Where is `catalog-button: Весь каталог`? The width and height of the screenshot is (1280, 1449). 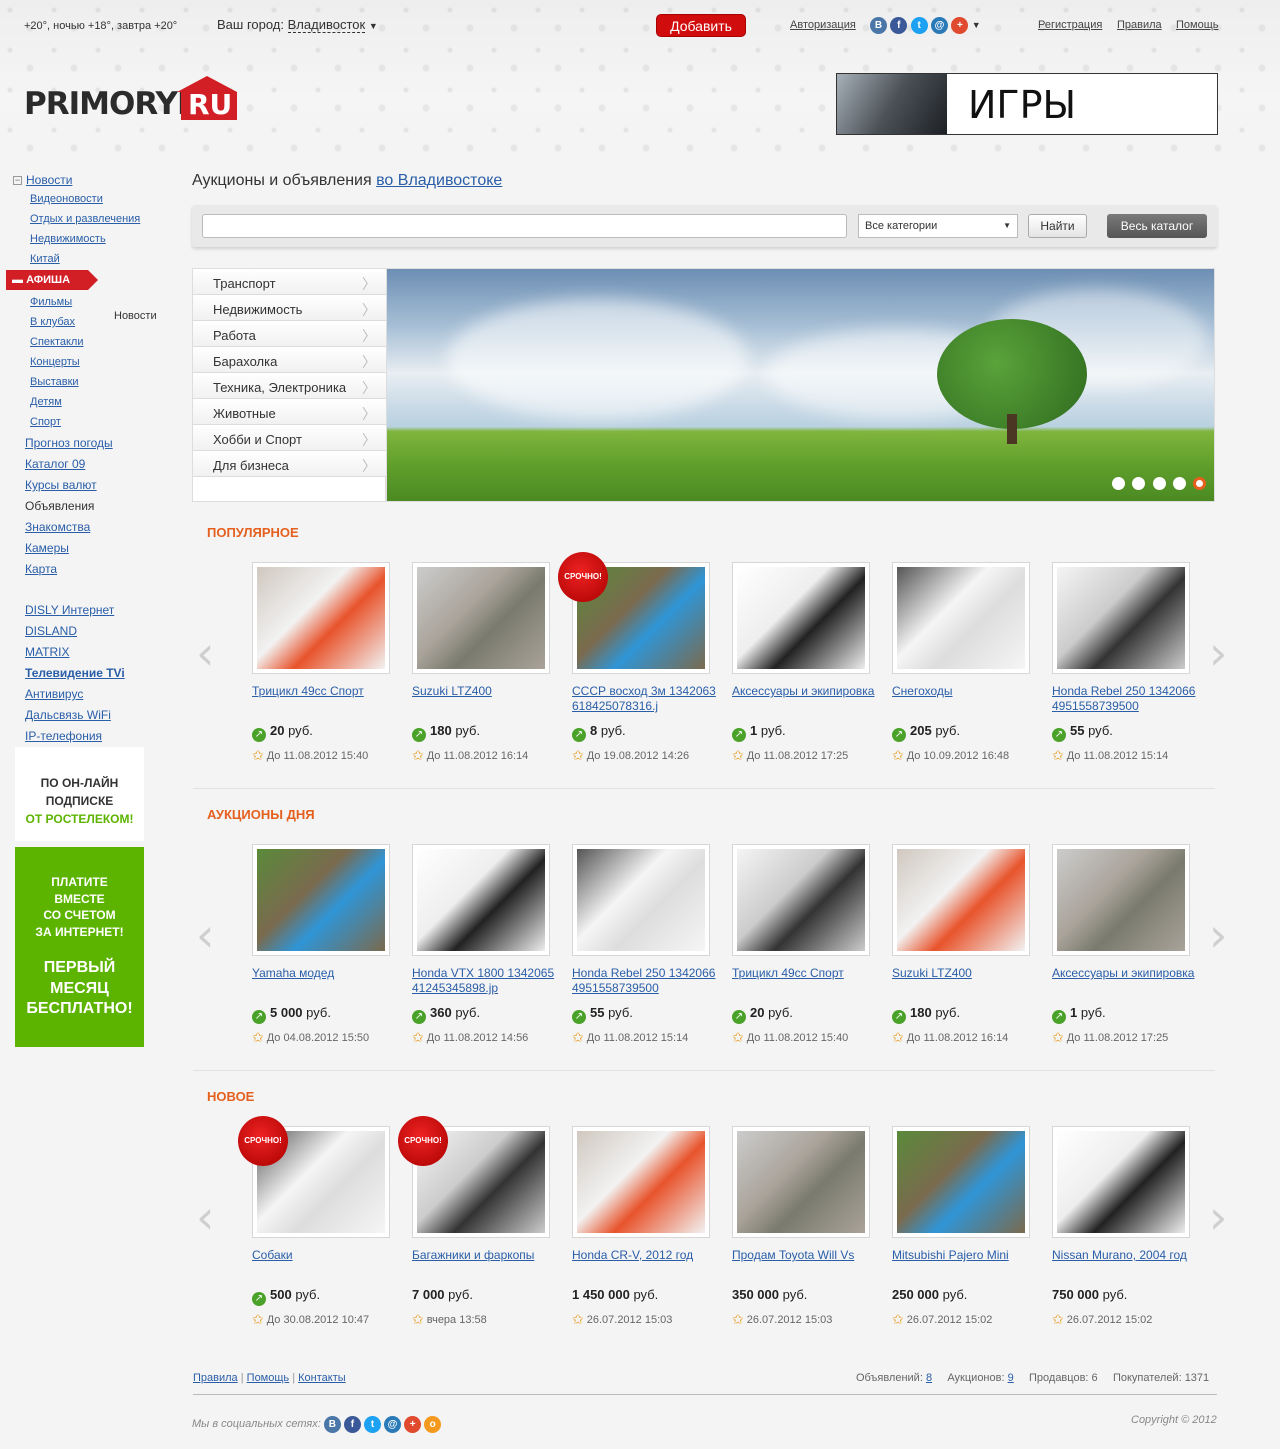
catalog-button: Весь каталог is located at coordinates (1157, 226).